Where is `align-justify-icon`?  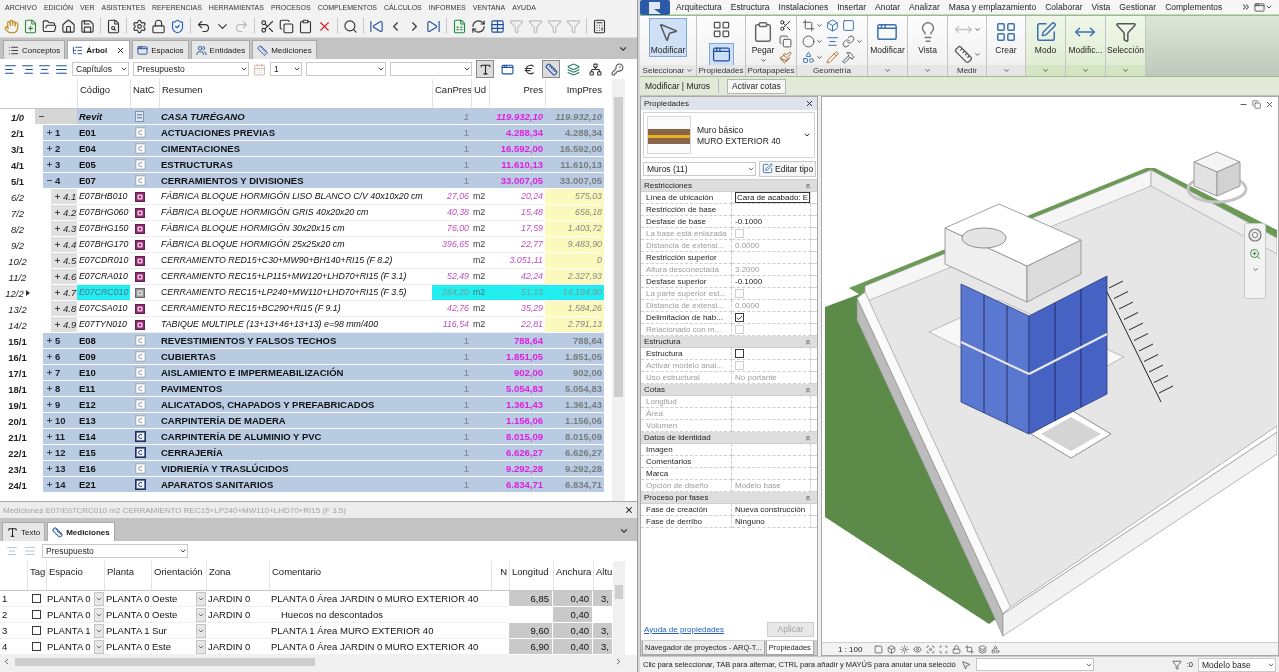 align-justify-icon is located at coordinates (61, 69).